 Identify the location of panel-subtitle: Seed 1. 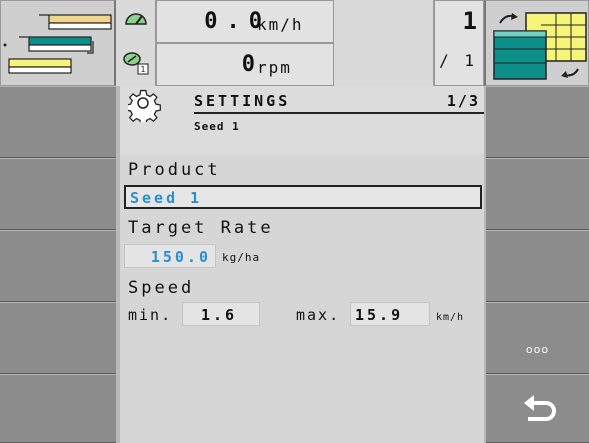
(217, 126).